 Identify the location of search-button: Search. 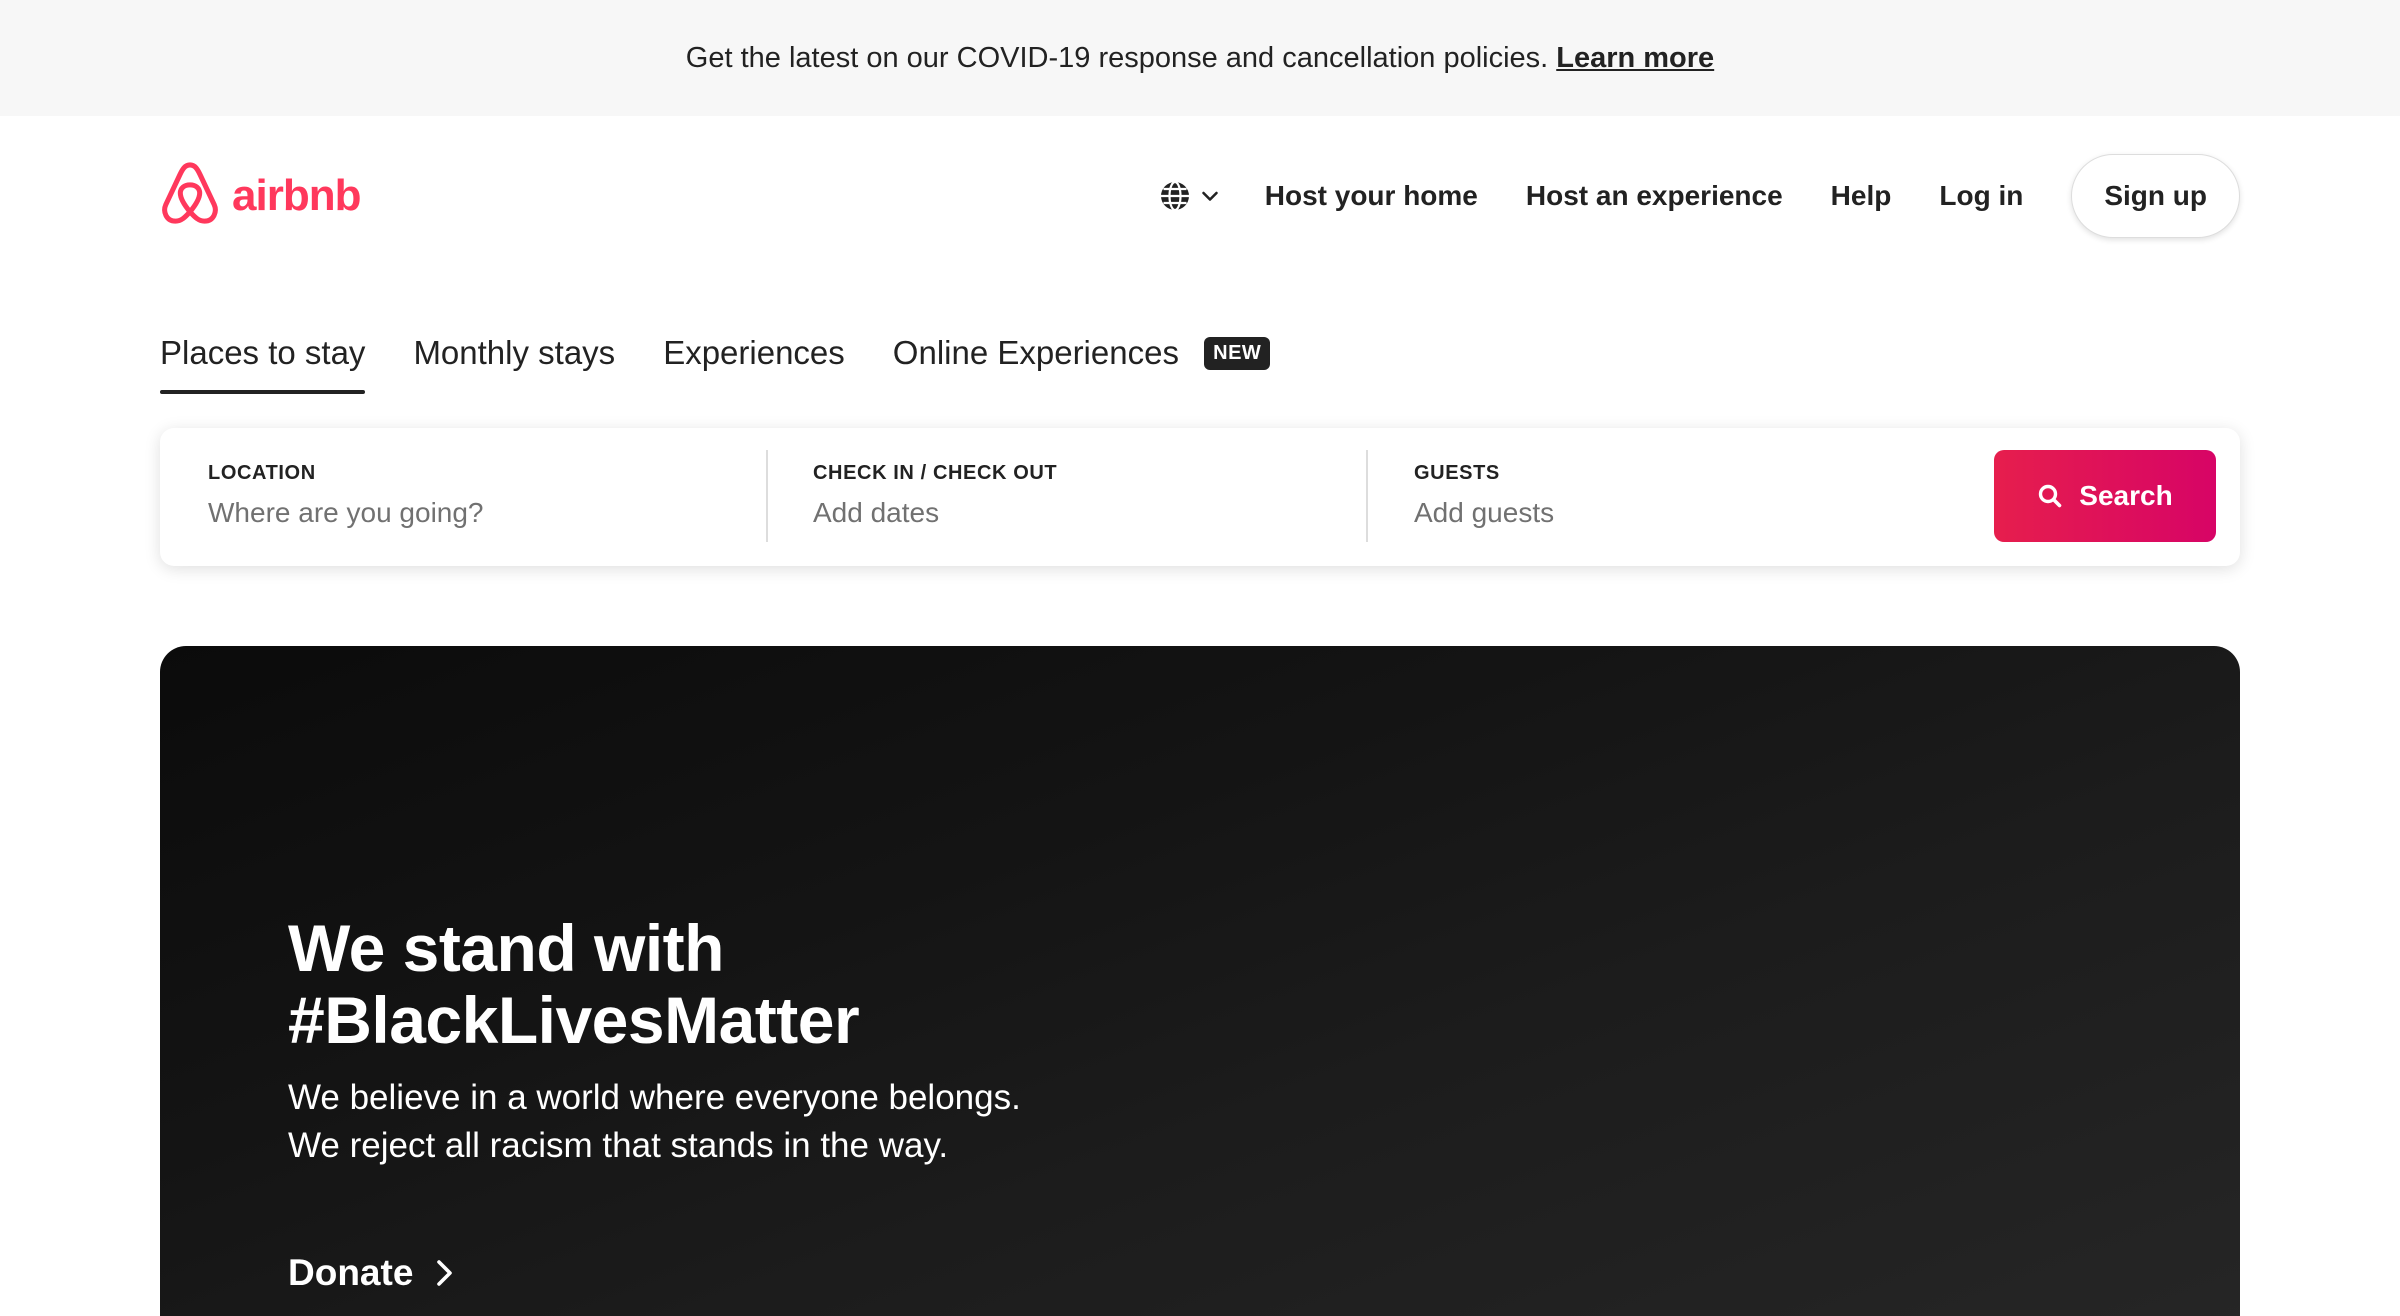
(2105, 496).